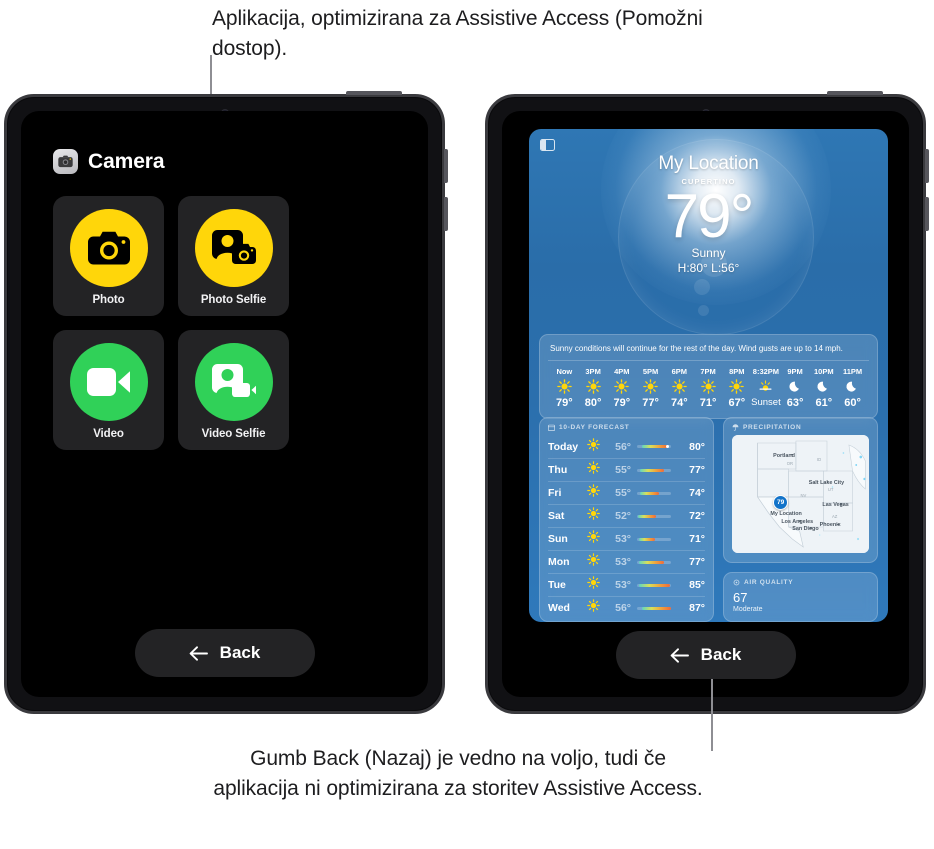 The height and width of the screenshot is (849, 934). What do you see at coordinates (108, 256) in the screenshot?
I see `tile-photo: Photo` at bounding box center [108, 256].